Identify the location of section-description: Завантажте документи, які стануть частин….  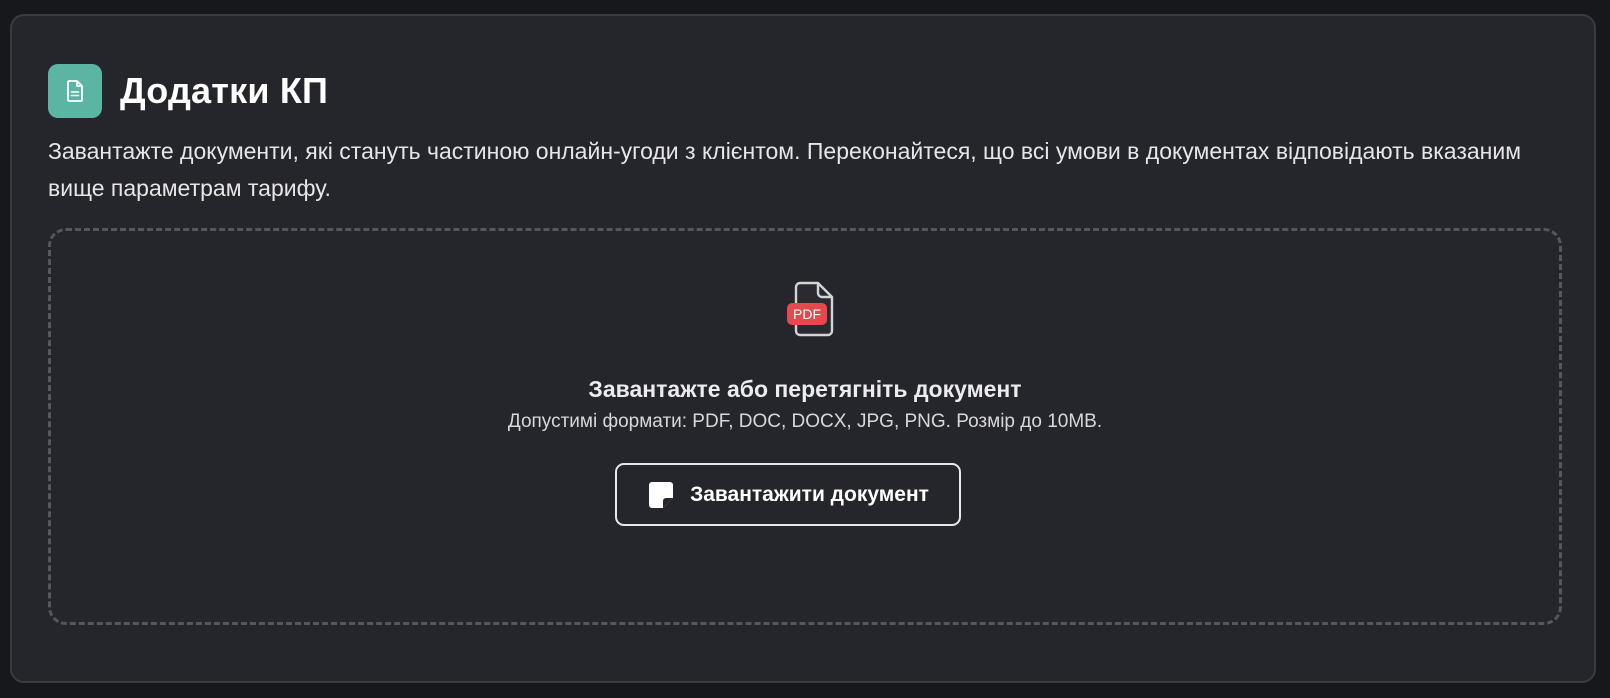
(785, 169).